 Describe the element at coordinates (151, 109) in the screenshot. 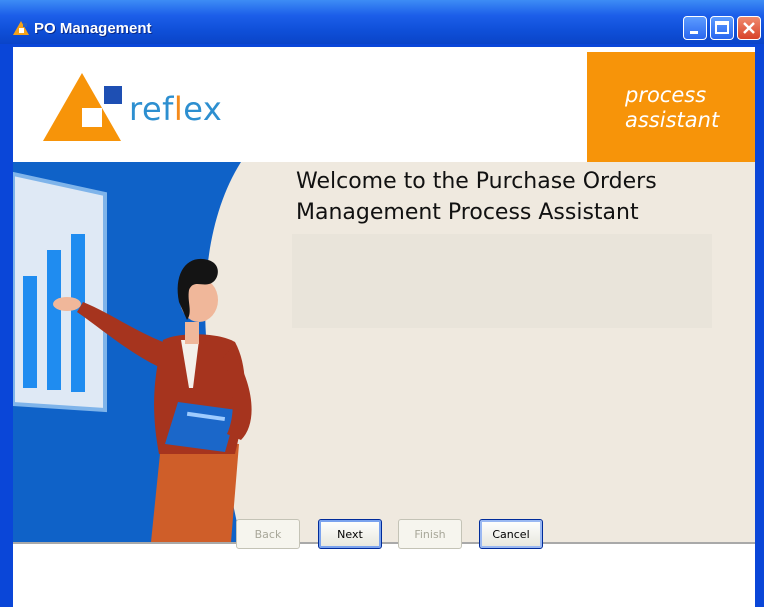

I see `logo-text-prefix: ref` at that location.